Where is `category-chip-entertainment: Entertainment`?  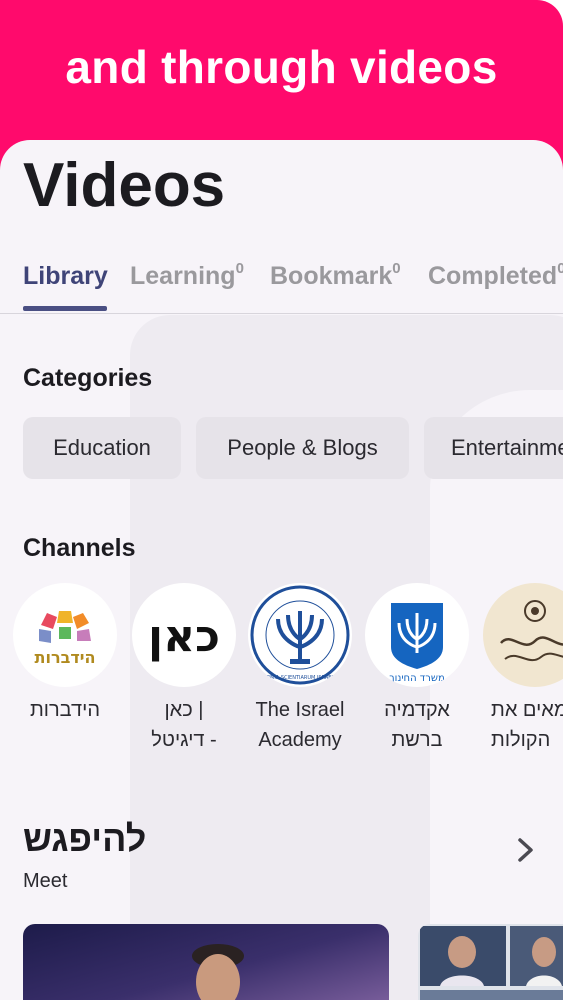
category-chip-entertainment: Entertainment is located at coordinates (493, 448).